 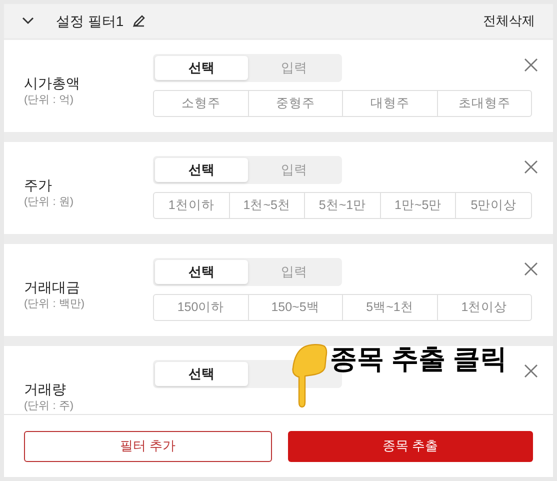 What do you see at coordinates (49, 406) in the screenshot?
I see `unit-label: (단위 : 주)` at bounding box center [49, 406].